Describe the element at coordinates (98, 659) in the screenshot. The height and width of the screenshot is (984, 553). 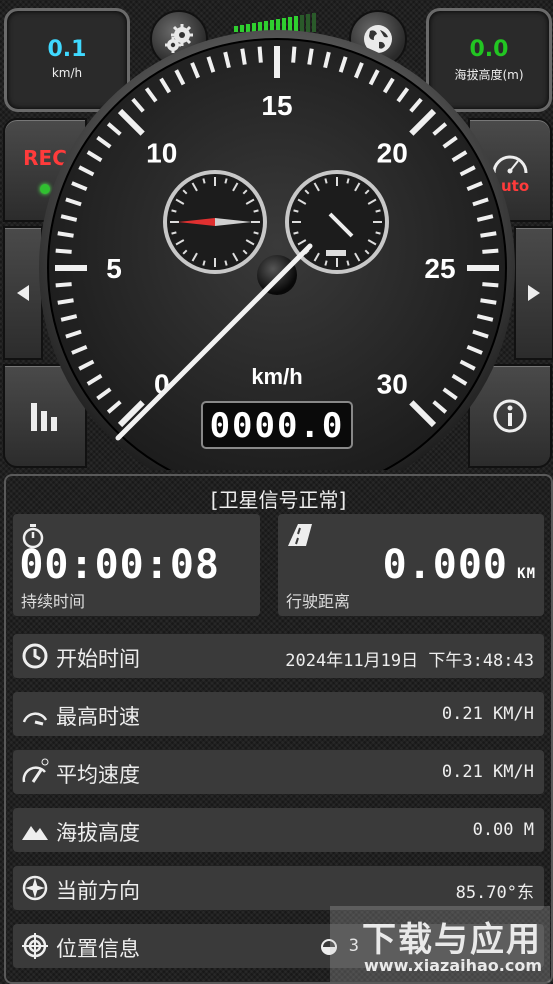
I see `info-row-label: 开始时间` at that location.